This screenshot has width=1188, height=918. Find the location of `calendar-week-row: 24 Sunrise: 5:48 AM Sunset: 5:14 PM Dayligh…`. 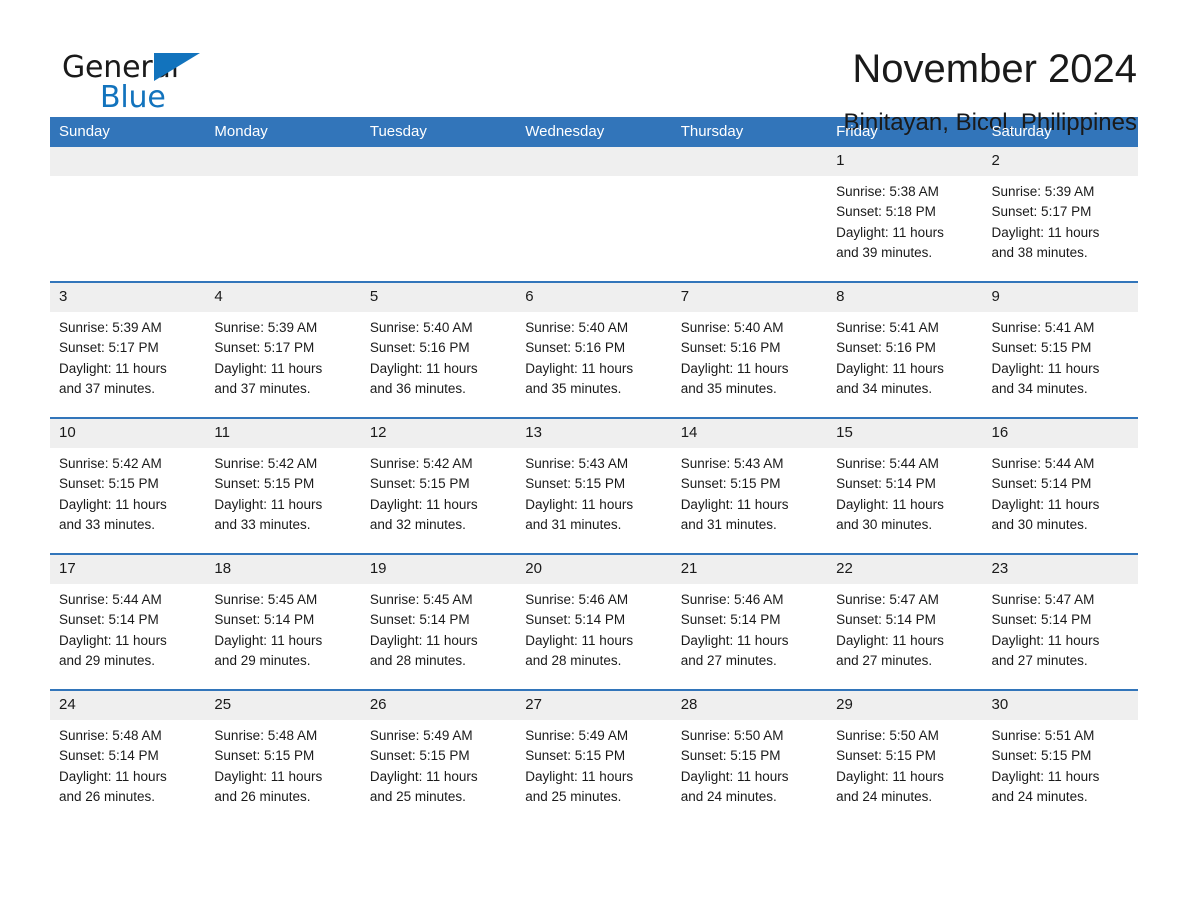

calendar-week-row: 24 Sunrise: 5:48 AM Sunset: 5:14 PM Dayligh… is located at coordinates (594, 757).